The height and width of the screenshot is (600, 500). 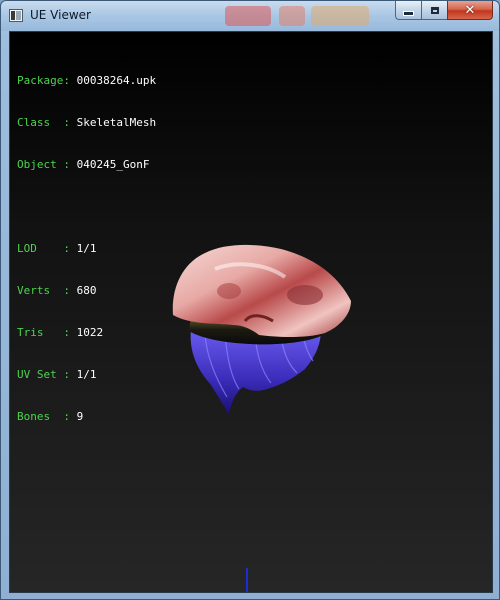 I want to click on info-verts: Verts : 680, so click(x=57, y=290).